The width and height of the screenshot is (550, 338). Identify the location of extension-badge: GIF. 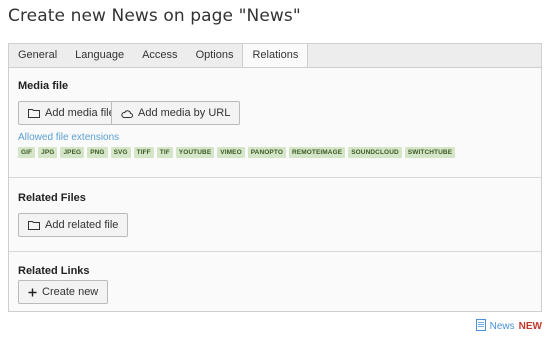
(27, 152).